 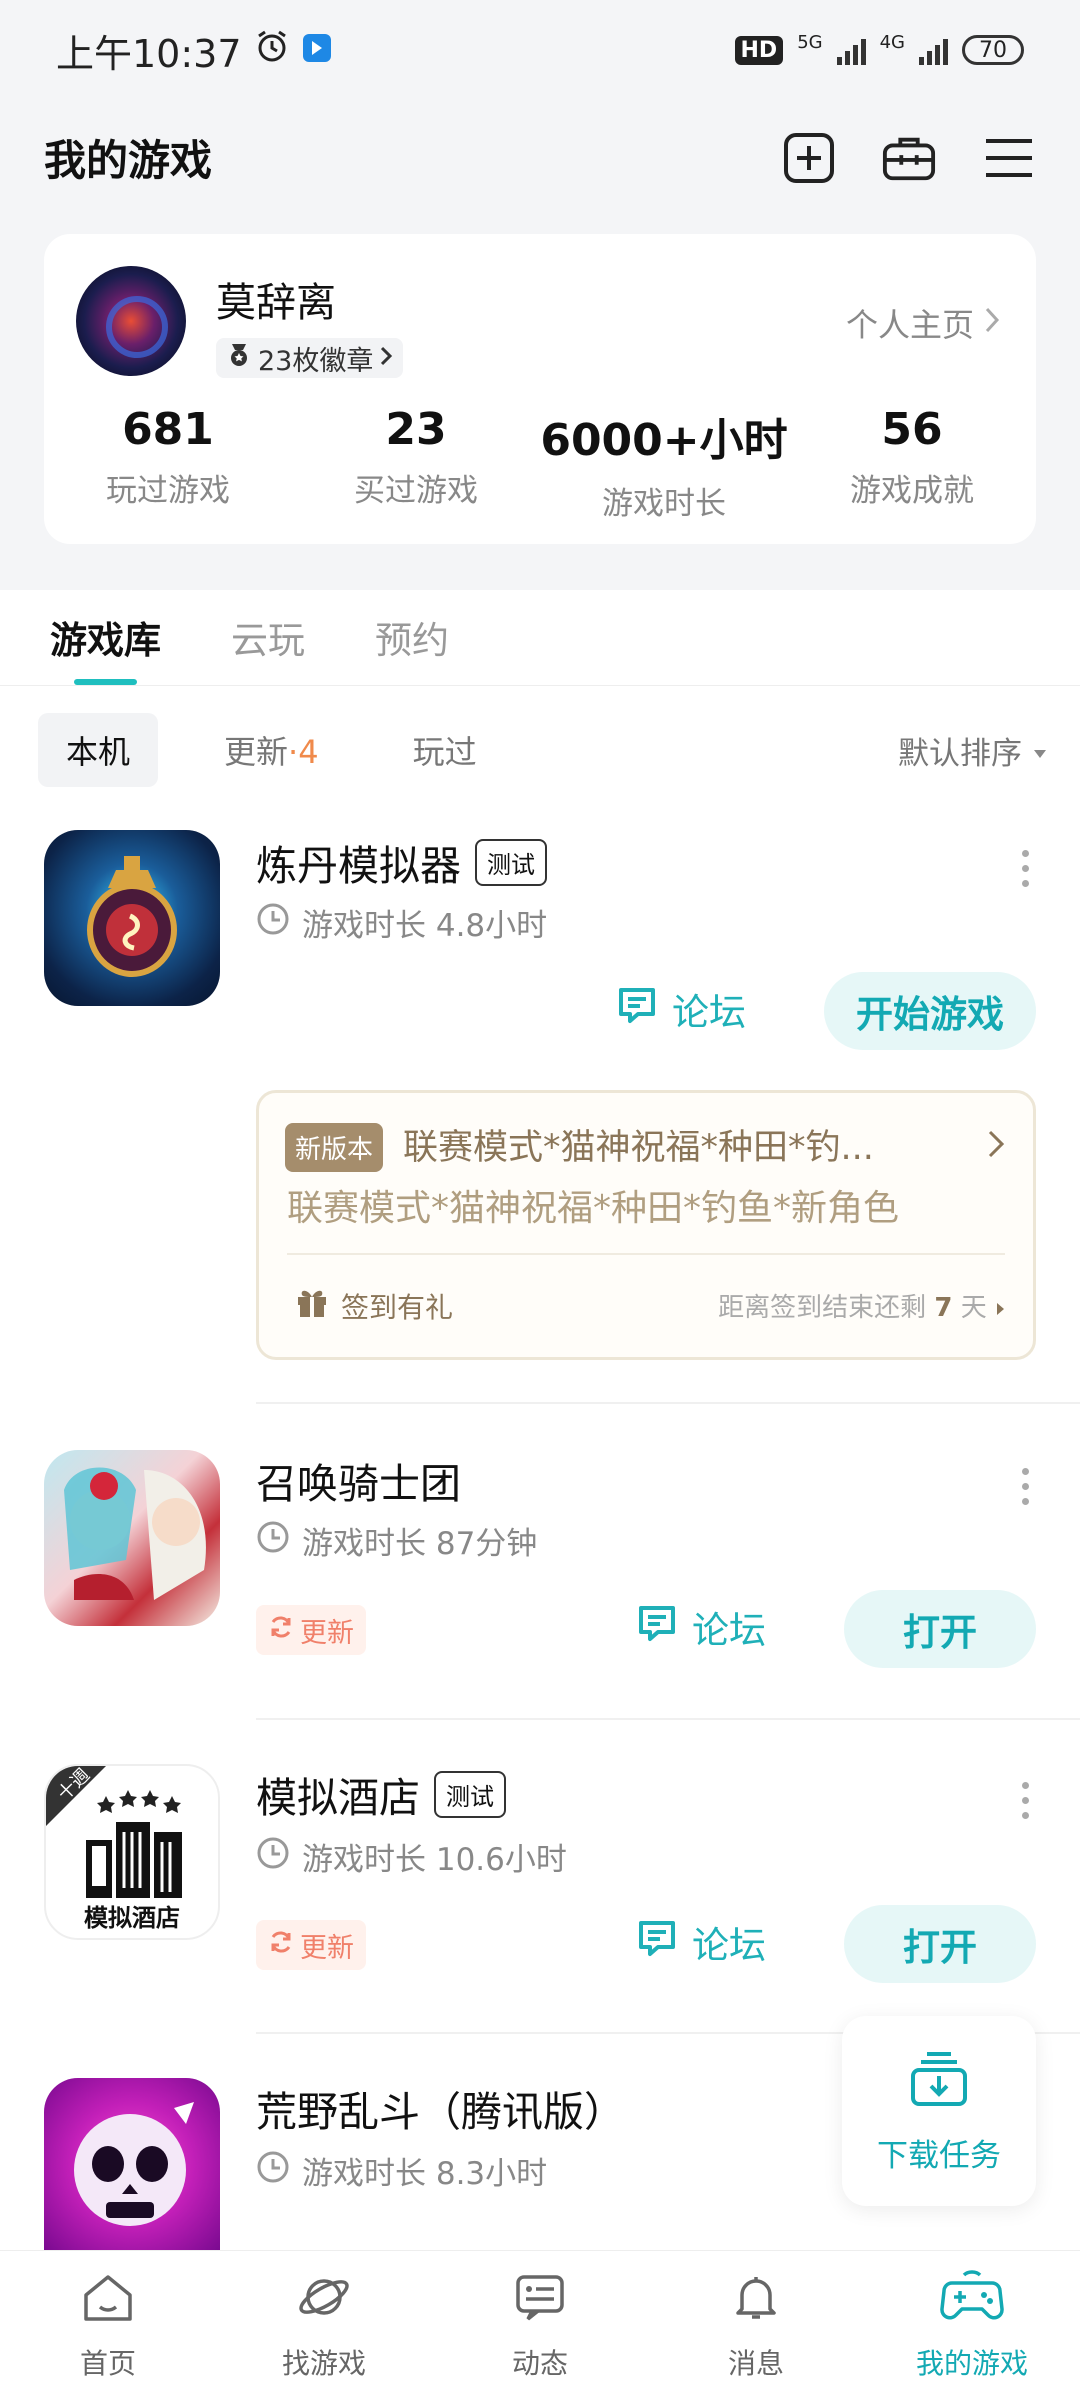 I want to click on badges-label: 23枚徽章, so click(x=316, y=361).